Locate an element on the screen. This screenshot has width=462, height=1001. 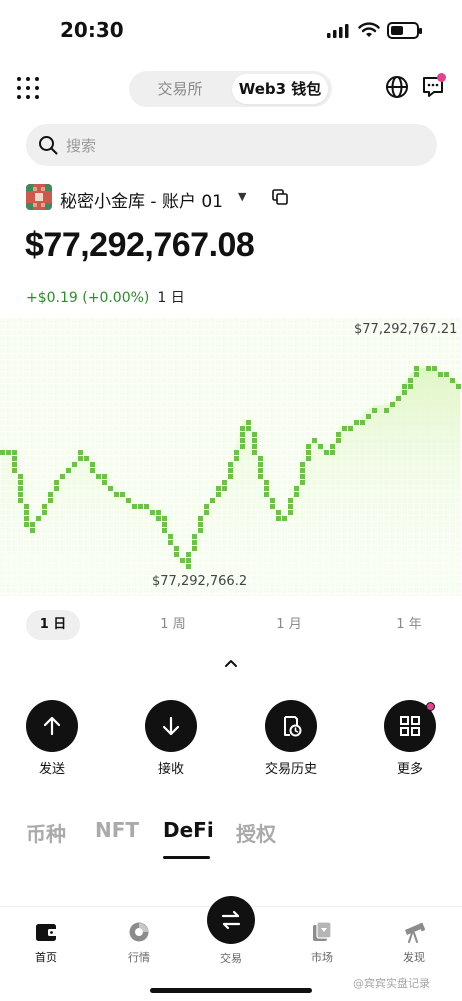
swap-icon is located at coordinates (231, 920).